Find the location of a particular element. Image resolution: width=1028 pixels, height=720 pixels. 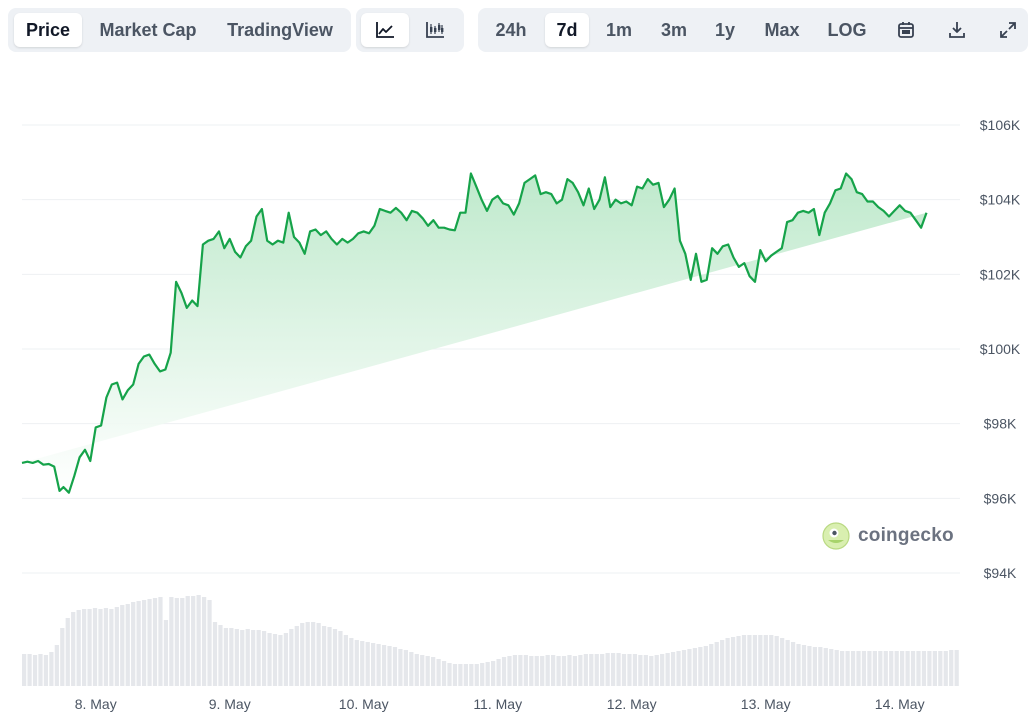

candlestick-chart-icon is located at coordinates (435, 30).